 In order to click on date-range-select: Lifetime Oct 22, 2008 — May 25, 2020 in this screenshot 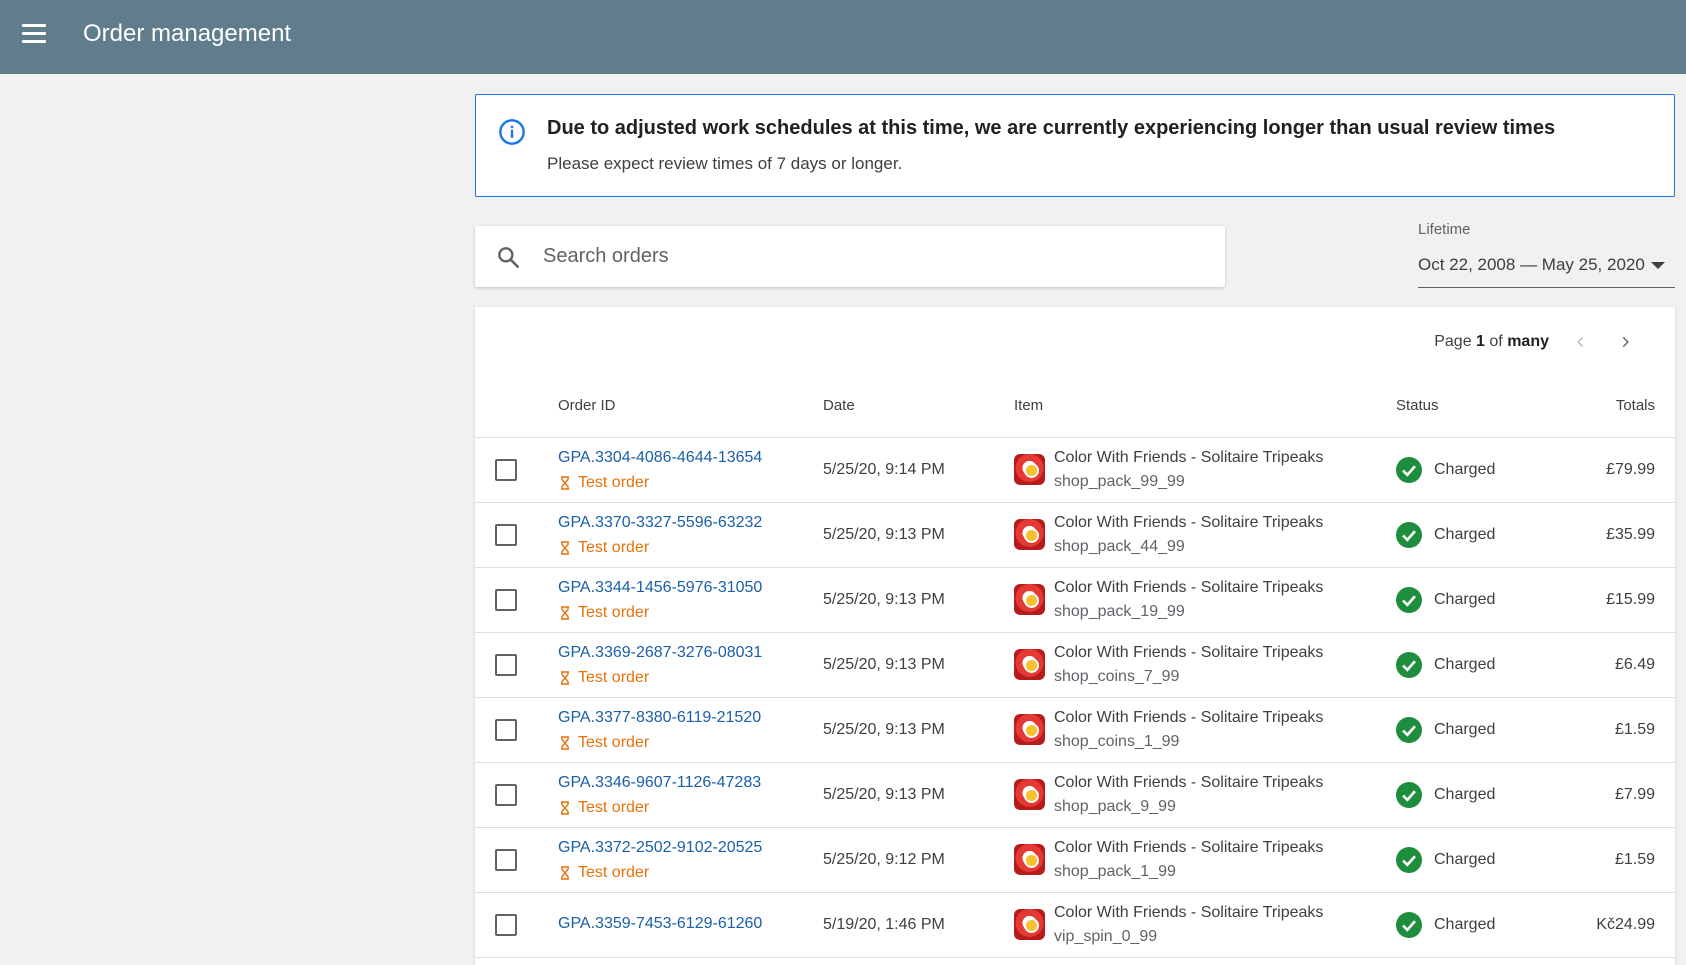, I will do `click(1546, 253)`.